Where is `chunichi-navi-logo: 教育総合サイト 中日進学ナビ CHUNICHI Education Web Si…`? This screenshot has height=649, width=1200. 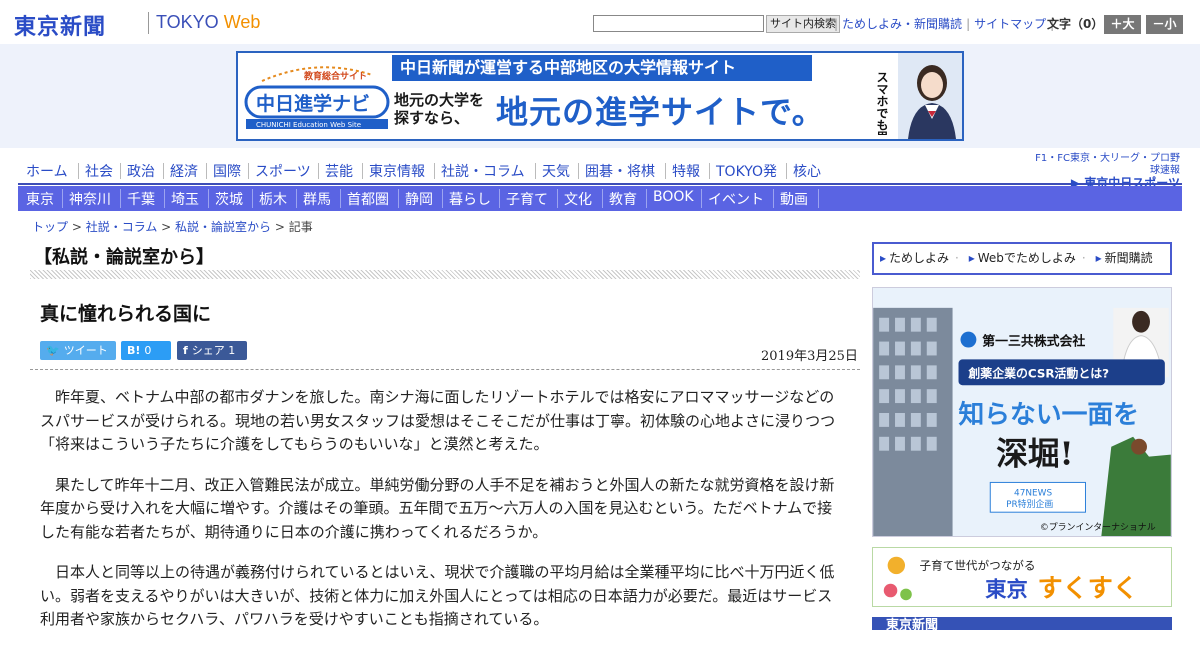
chunichi-navi-logo: 教育総合サイト 中日進学ナビ CHUNICHI Education Web Si… is located at coordinates (317, 97).